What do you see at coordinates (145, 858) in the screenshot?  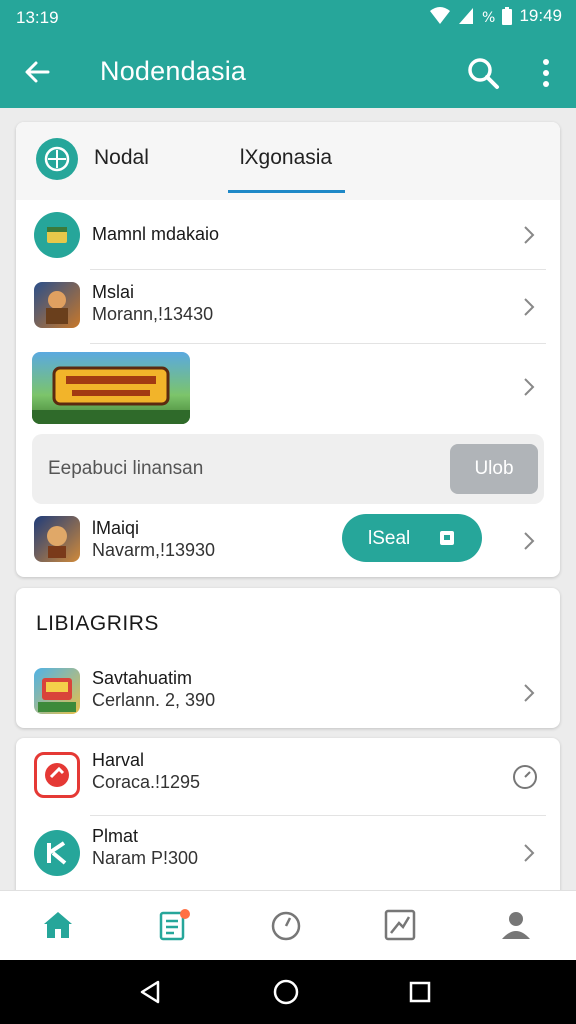 I see `item-subtitle: Naram P!300` at bounding box center [145, 858].